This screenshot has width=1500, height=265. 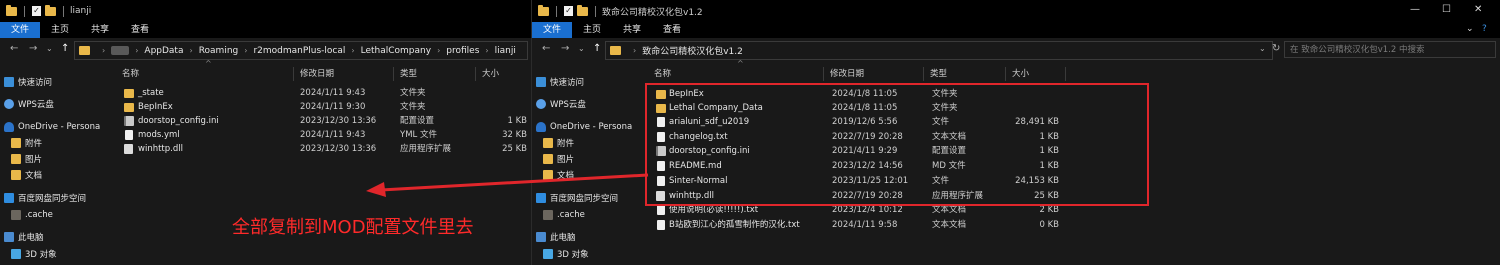 What do you see at coordinates (9, 237) in the screenshot?
I see `pc-icon` at bounding box center [9, 237].